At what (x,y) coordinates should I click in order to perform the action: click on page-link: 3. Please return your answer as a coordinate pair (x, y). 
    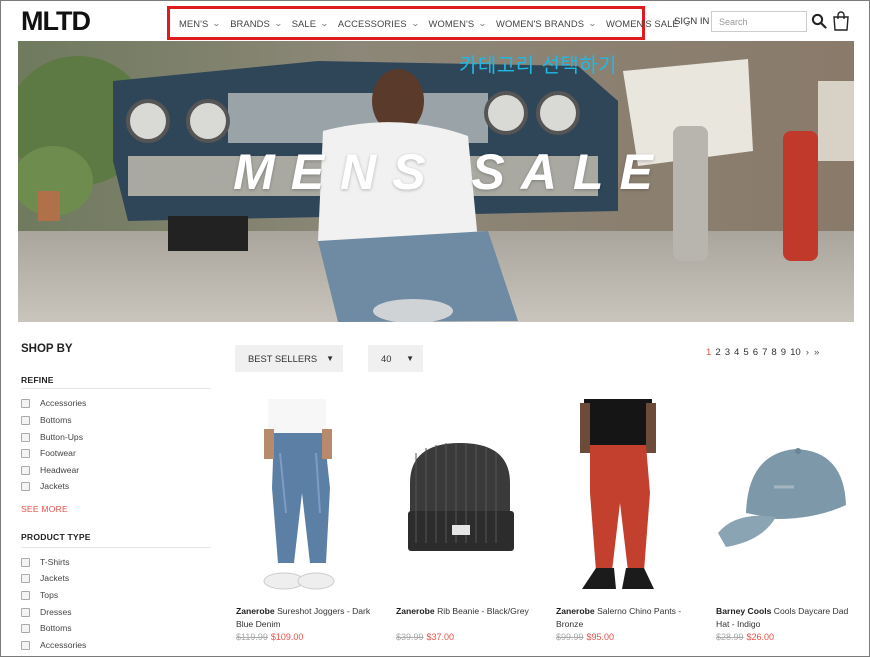
    Looking at the image, I should click on (727, 352).